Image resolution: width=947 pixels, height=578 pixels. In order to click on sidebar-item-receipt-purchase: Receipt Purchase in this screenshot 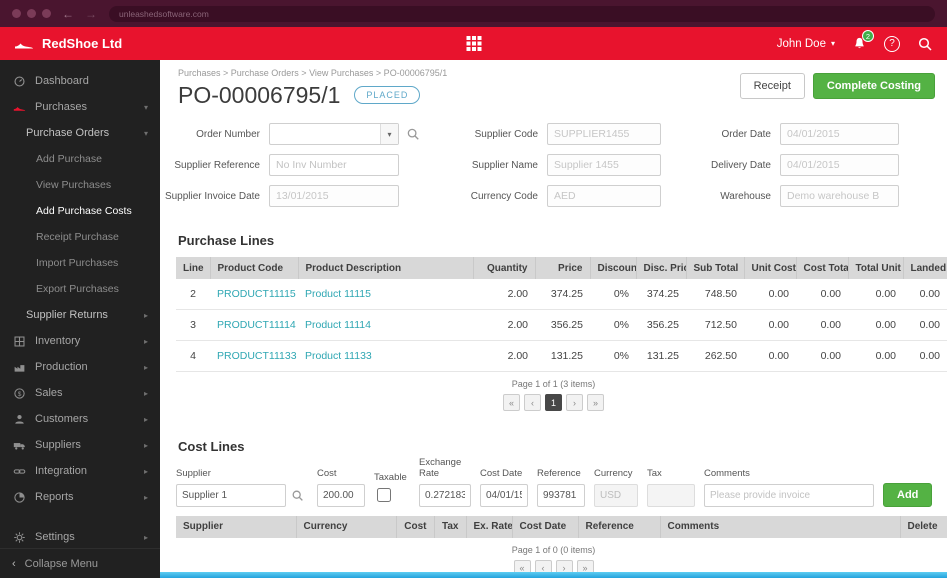, I will do `click(80, 237)`.